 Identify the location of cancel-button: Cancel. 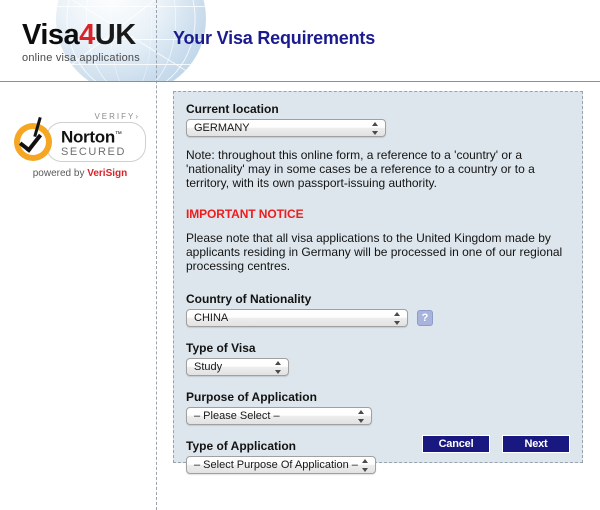
(456, 444).